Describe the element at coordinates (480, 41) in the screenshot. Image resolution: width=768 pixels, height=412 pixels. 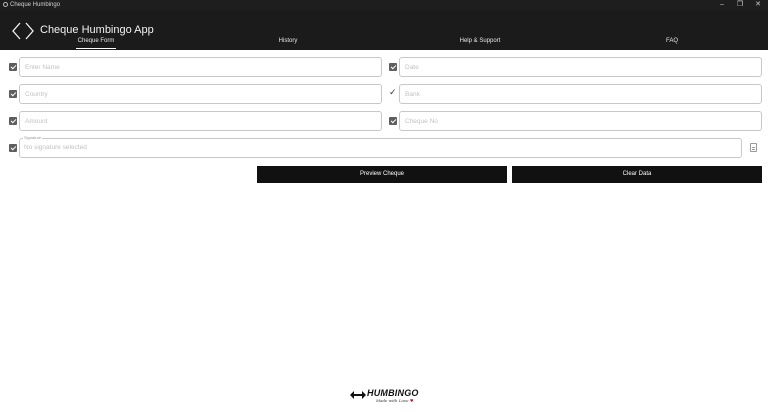
I see `tab-label: Help & Support` at that location.